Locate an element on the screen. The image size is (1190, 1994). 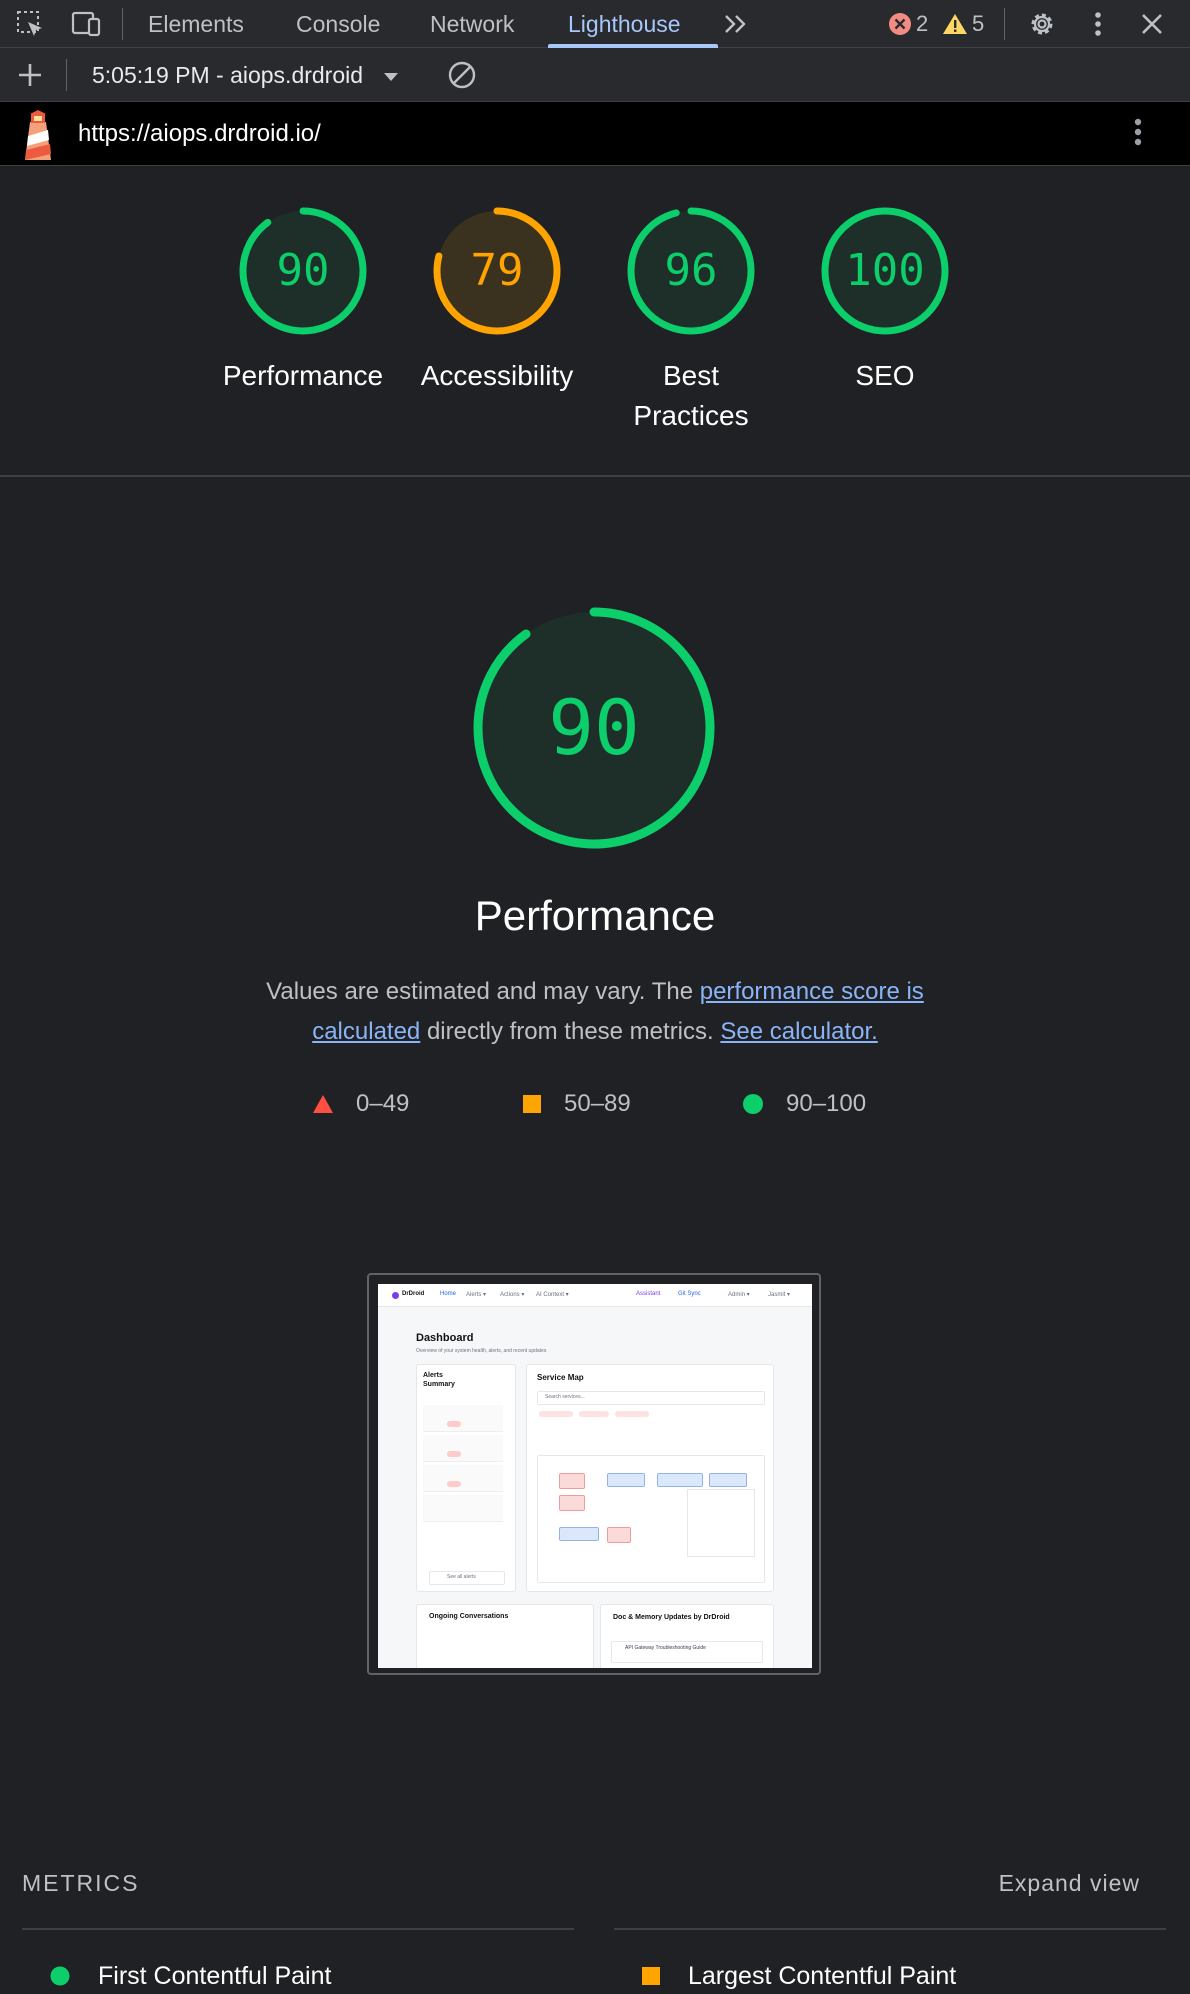
gauge-ring: 79 is located at coordinates (497, 271).